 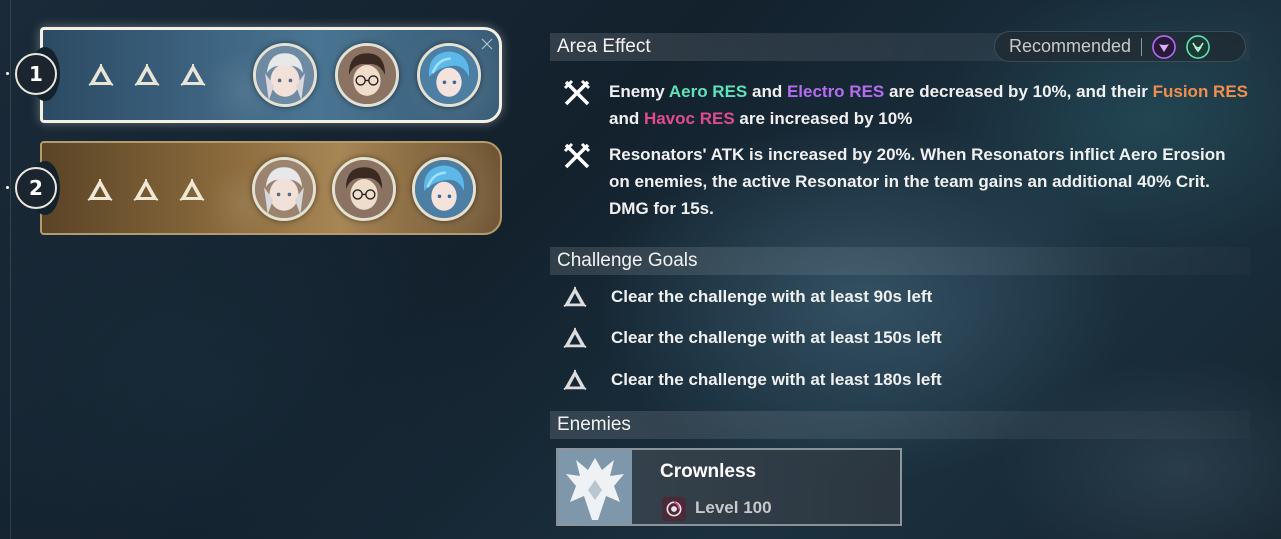 I want to click on effect-text-segment: Enemy, so click(x=639, y=91).